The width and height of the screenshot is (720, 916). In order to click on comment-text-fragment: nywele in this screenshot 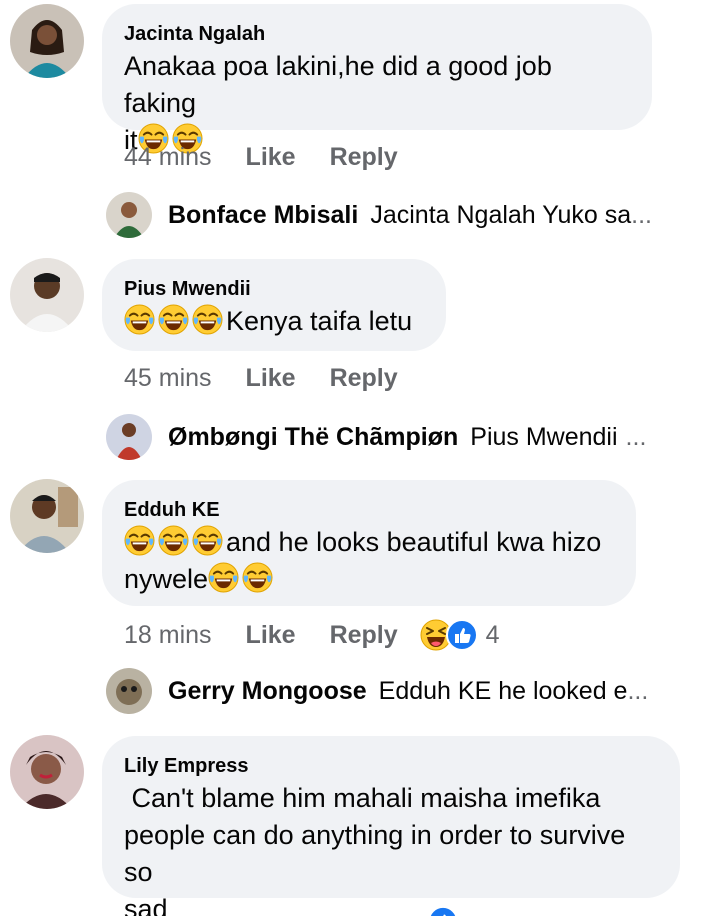, I will do `click(166, 579)`.